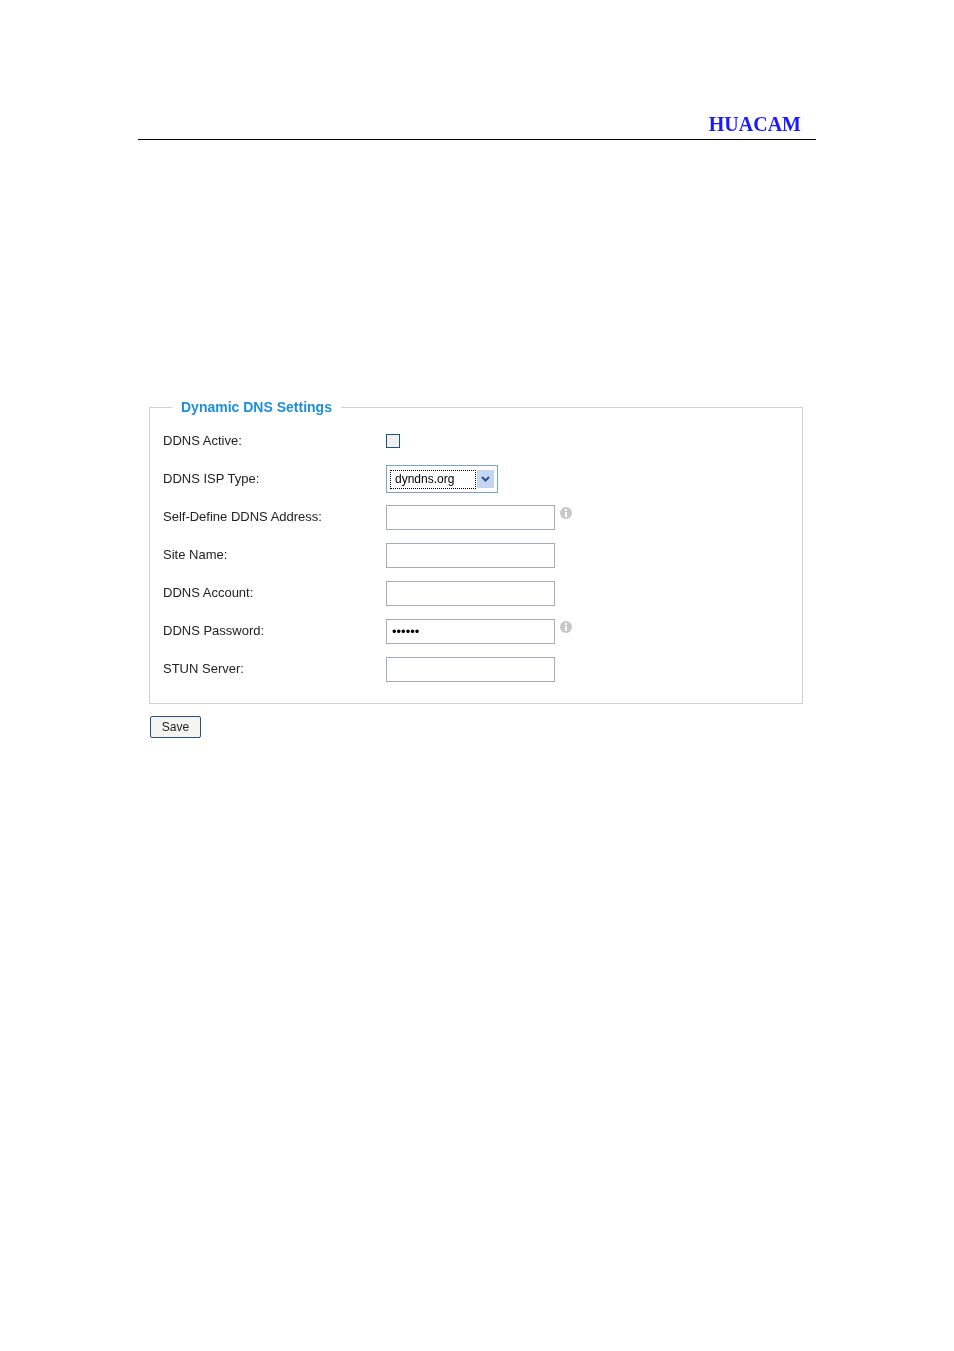 Image resolution: width=954 pixels, height=1351 pixels. What do you see at coordinates (754, 124) in the screenshot?
I see `brand-logo: HUACAM` at bounding box center [754, 124].